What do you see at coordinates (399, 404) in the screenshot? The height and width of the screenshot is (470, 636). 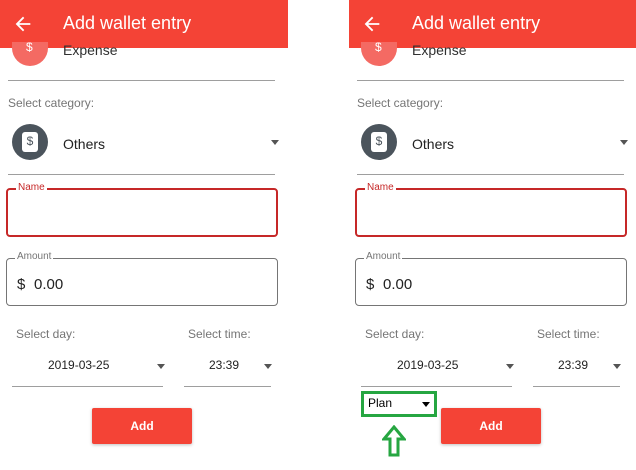 I see `plan-select: Plan` at bounding box center [399, 404].